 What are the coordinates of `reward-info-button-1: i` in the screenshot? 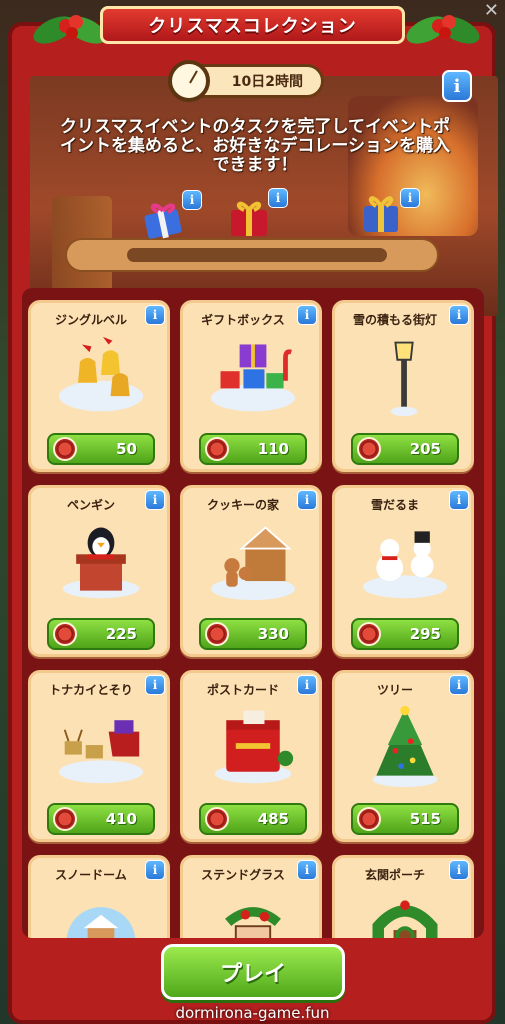 It's located at (192, 200).